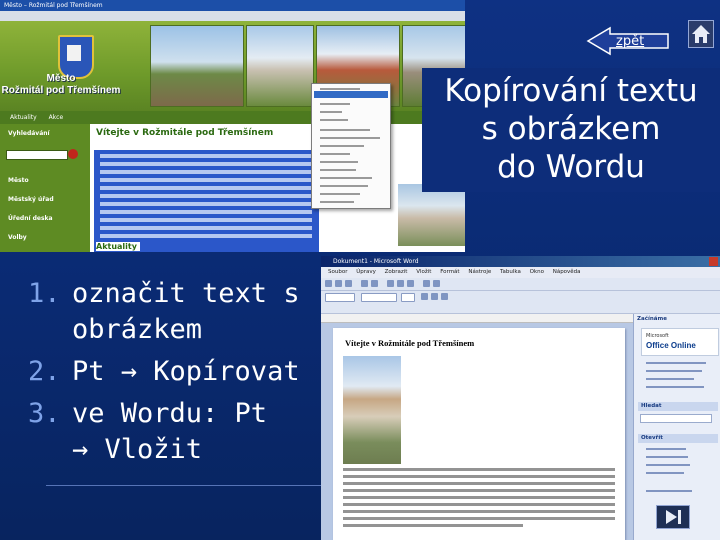  Describe the element at coordinates (379, 297) in the screenshot. I see `font-select` at that location.